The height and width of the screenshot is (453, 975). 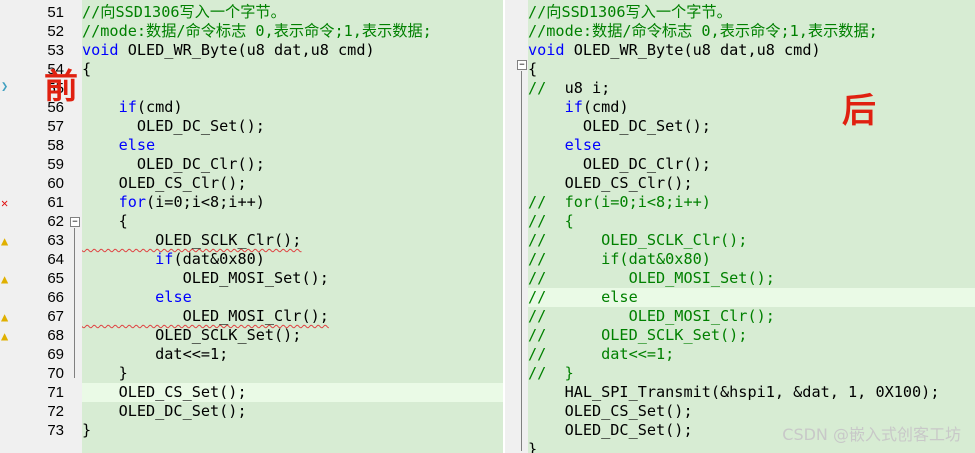 What do you see at coordinates (871, 434) in the screenshot?
I see `watermark: CSDN @嵌入式创客工坊` at bounding box center [871, 434].